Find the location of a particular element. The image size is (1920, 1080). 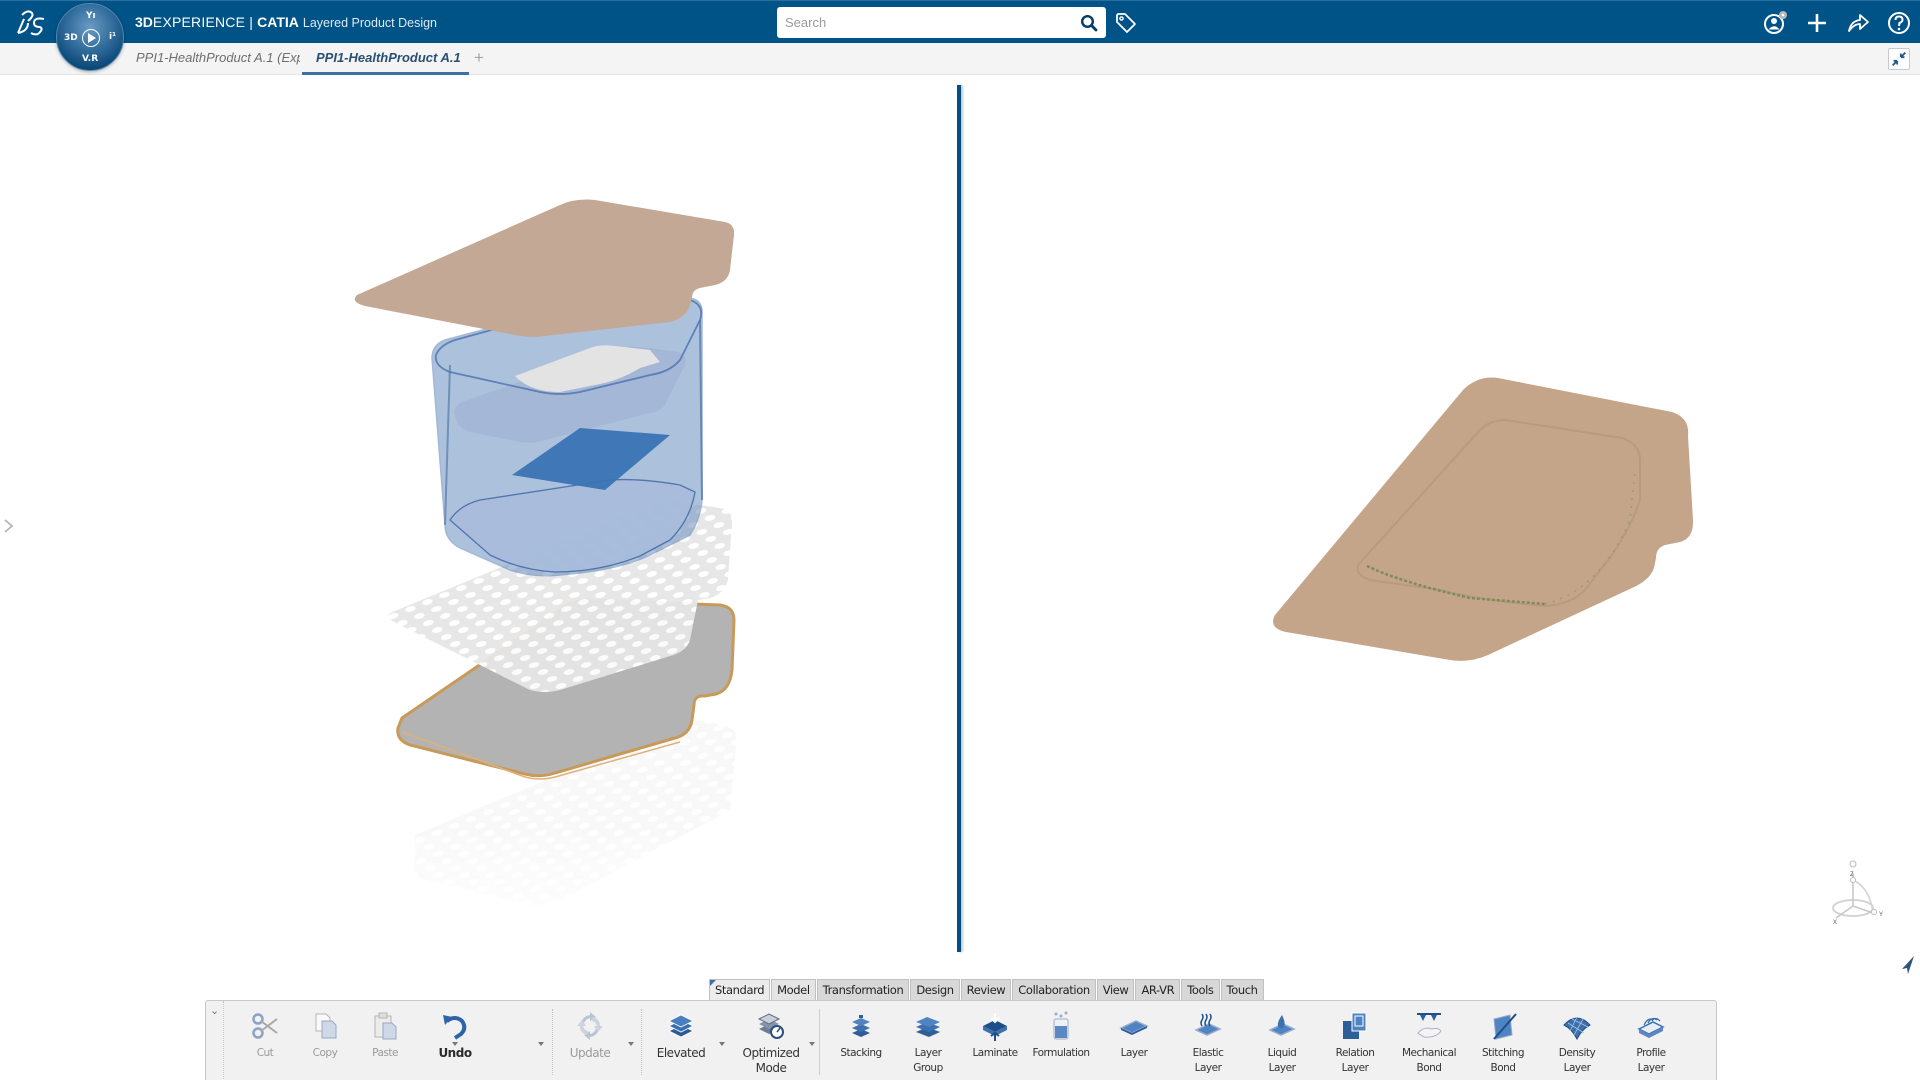

elastic-layer-button: Elastic Layer is located at coordinates (1208, 1043).